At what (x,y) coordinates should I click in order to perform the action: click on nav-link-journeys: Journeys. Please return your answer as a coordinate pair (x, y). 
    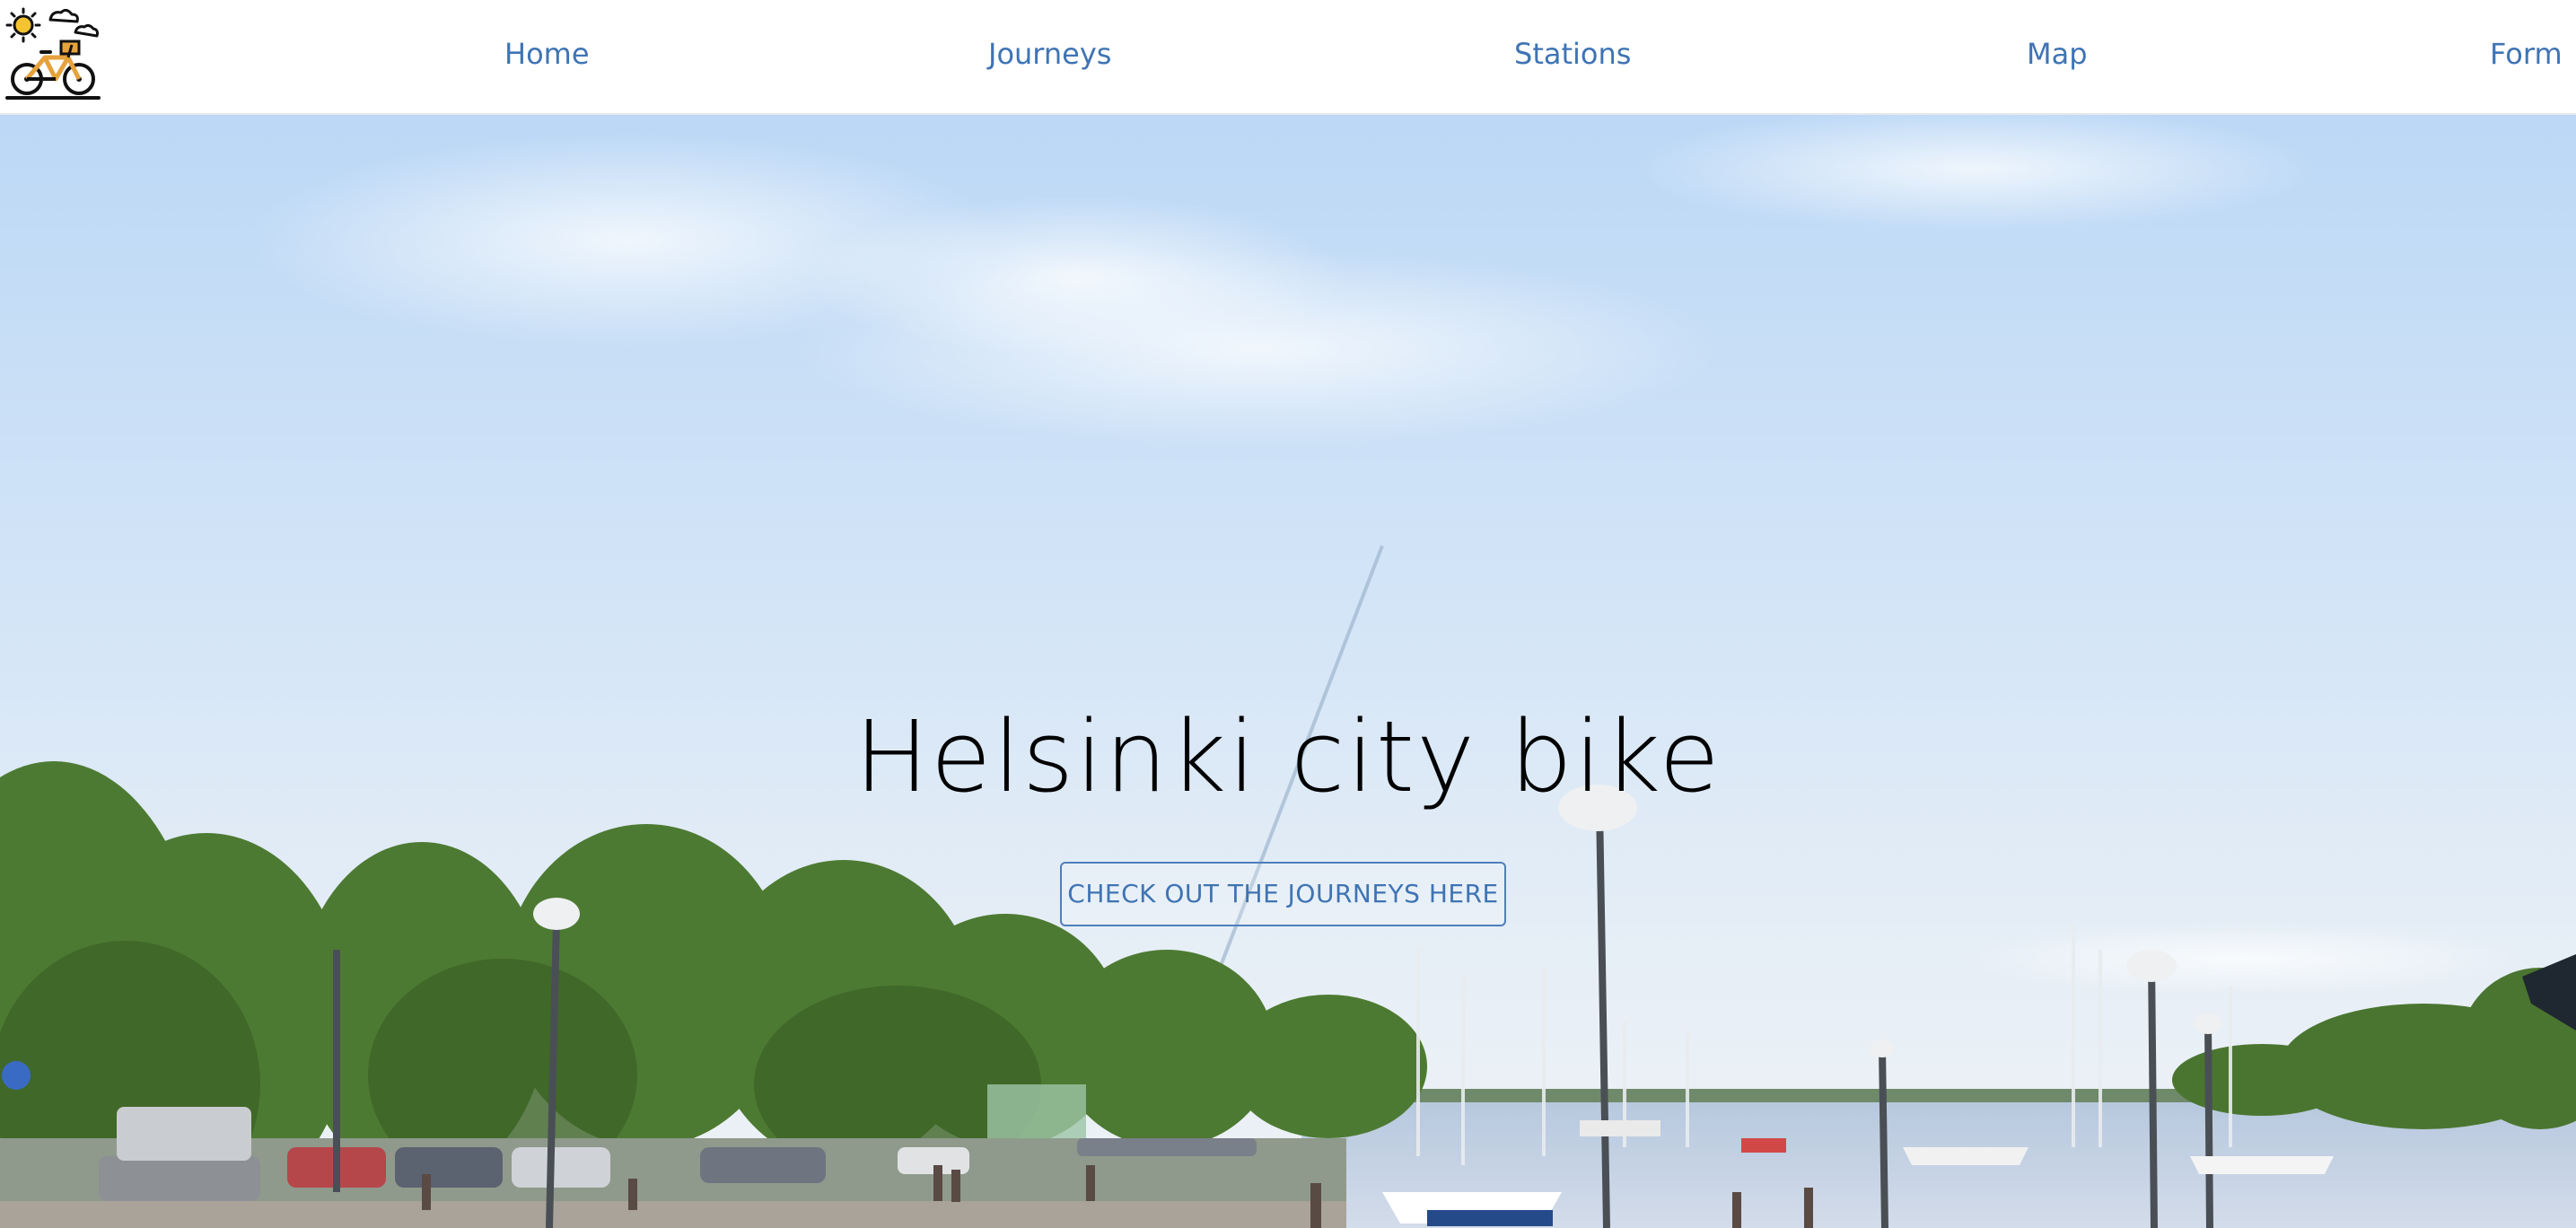
    Looking at the image, I should click on (1049, 54).